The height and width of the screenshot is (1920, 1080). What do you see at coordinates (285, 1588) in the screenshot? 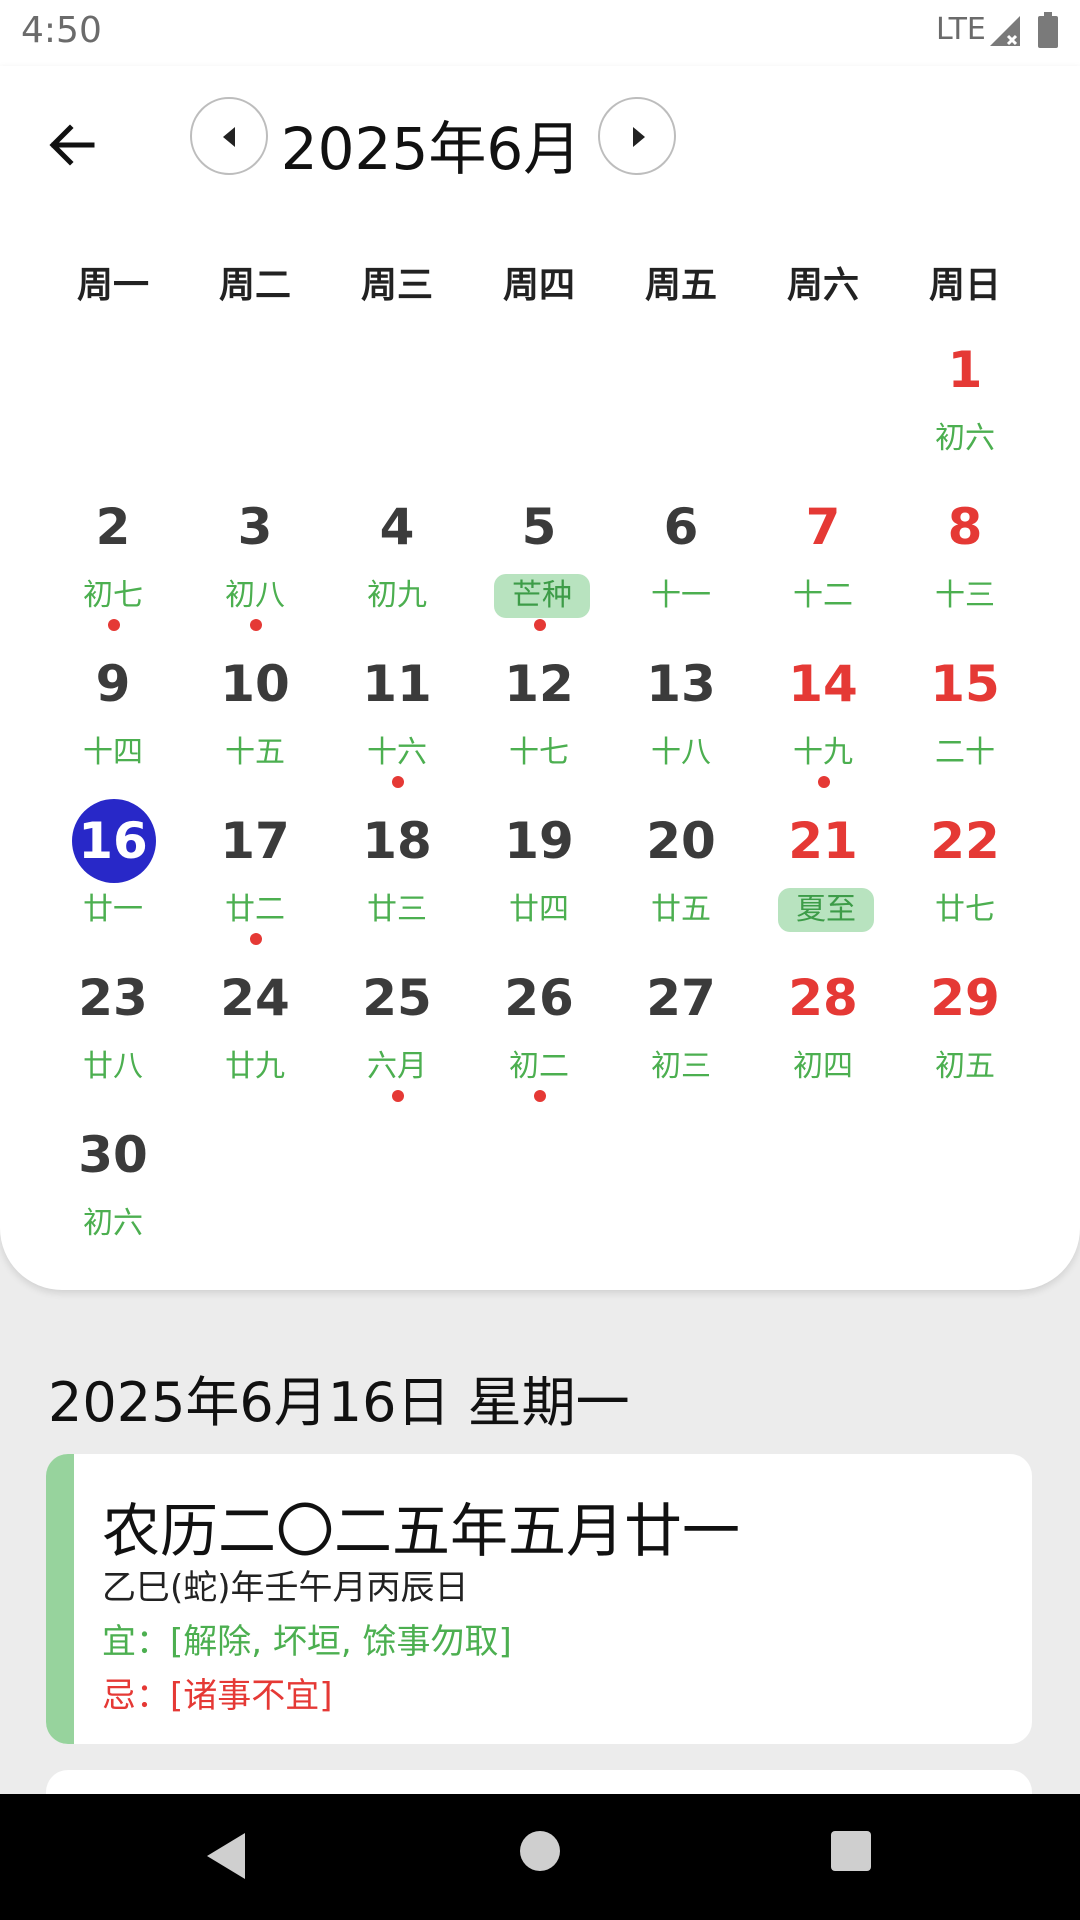
I see `ganzhi-date: 乙巳(蛇)年壬午月丙辰日` at bounding box center [285, 1588].